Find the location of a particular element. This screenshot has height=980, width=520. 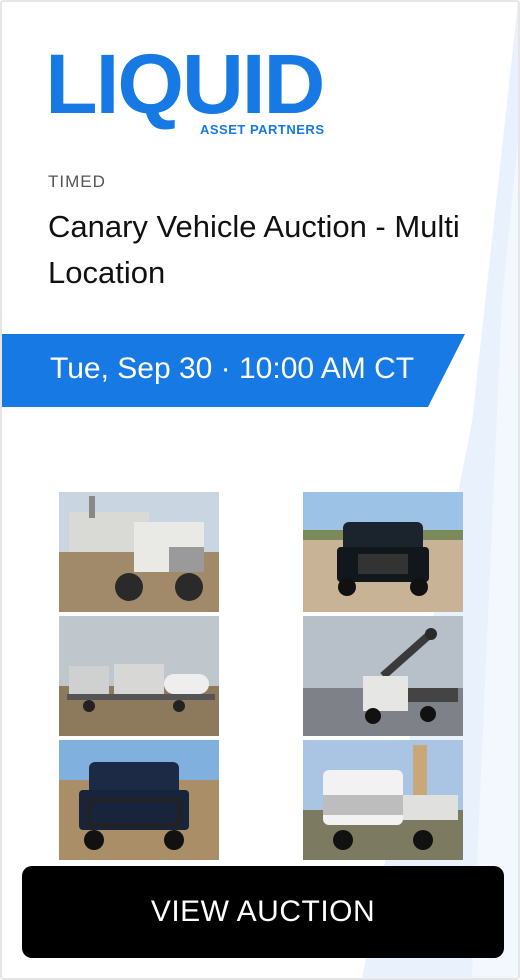

black-pickup-front-photo is located at coordinates (383, 552).